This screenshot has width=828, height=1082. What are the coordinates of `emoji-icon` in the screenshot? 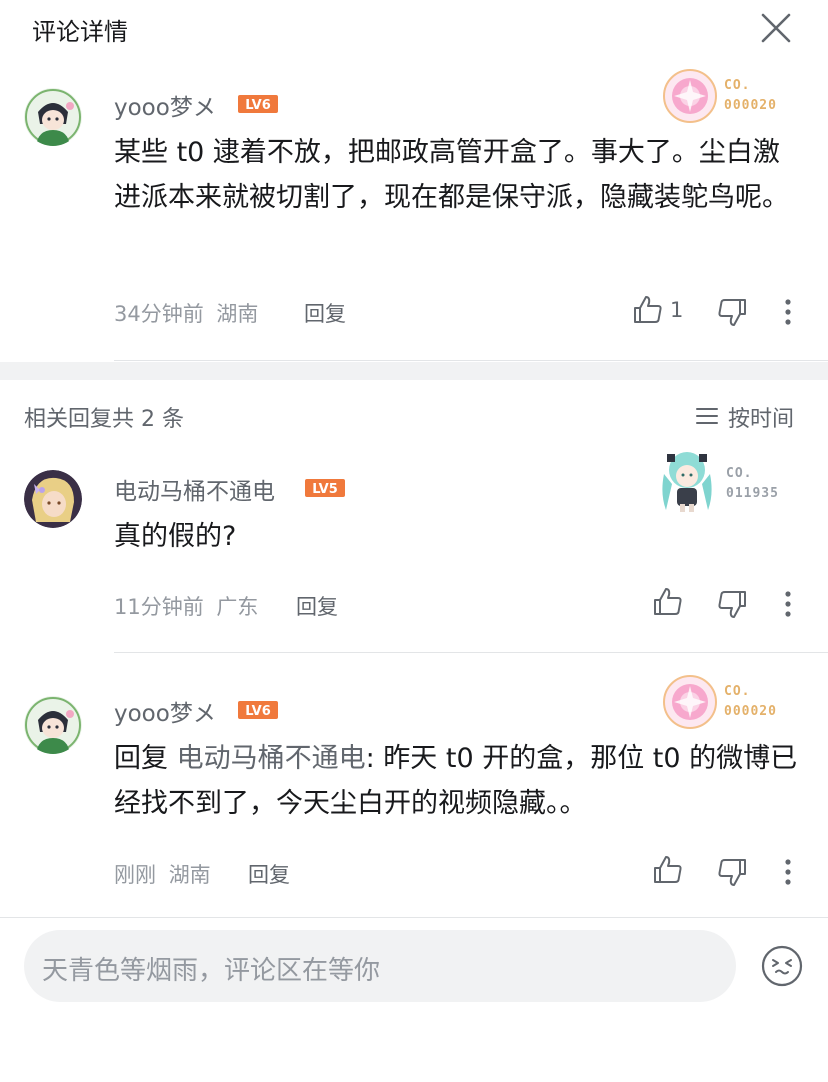 It's located at (782, 966).